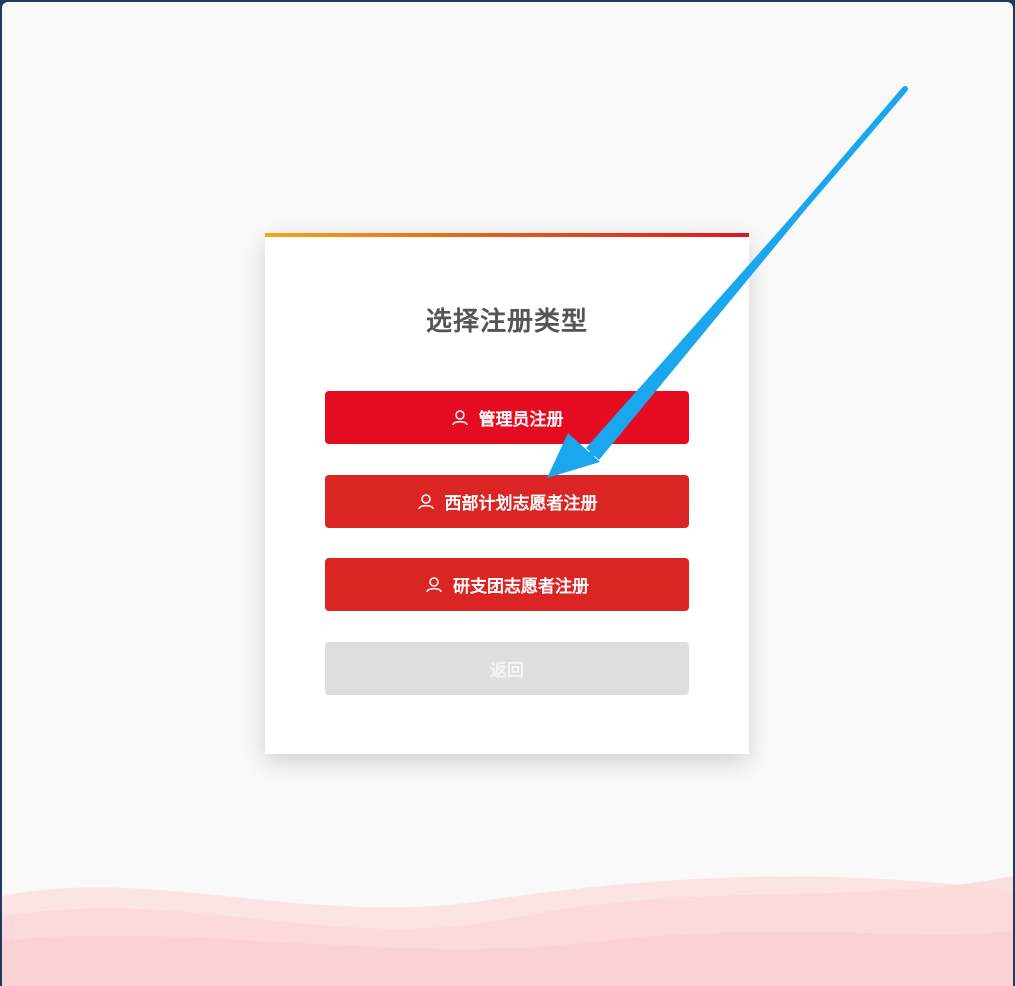  Describe the element at coordinates (507, 235) in the screenshot. I see `card-accent-bar` at that location.